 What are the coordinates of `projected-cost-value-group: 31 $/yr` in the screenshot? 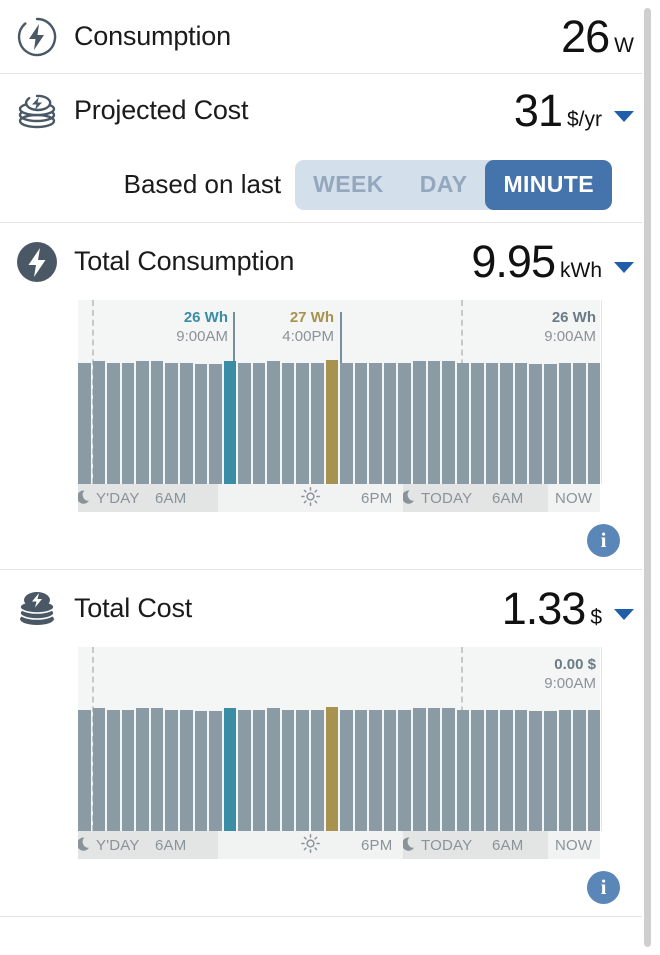 It's located at (574, 110).